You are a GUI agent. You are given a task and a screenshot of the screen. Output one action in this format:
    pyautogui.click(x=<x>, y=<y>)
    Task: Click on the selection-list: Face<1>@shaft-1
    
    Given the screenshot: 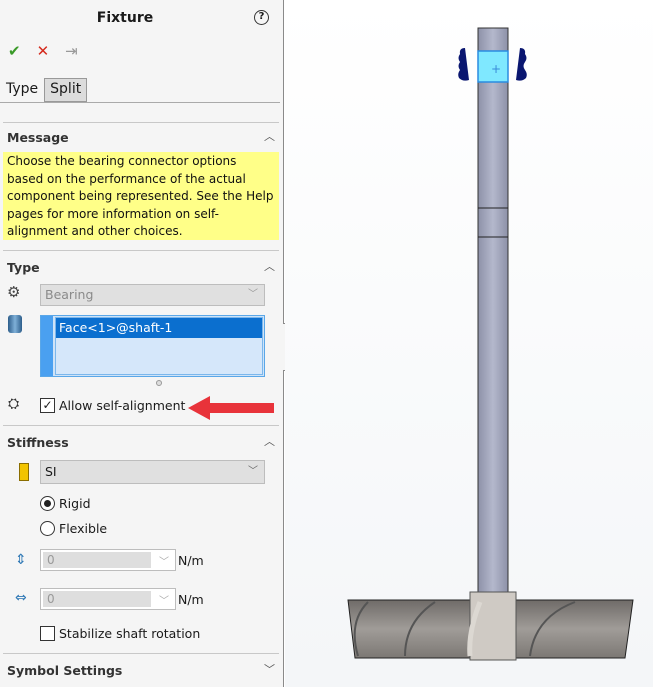 What is the action you would take?
    pyautogui.click(x=159, y=346)
    